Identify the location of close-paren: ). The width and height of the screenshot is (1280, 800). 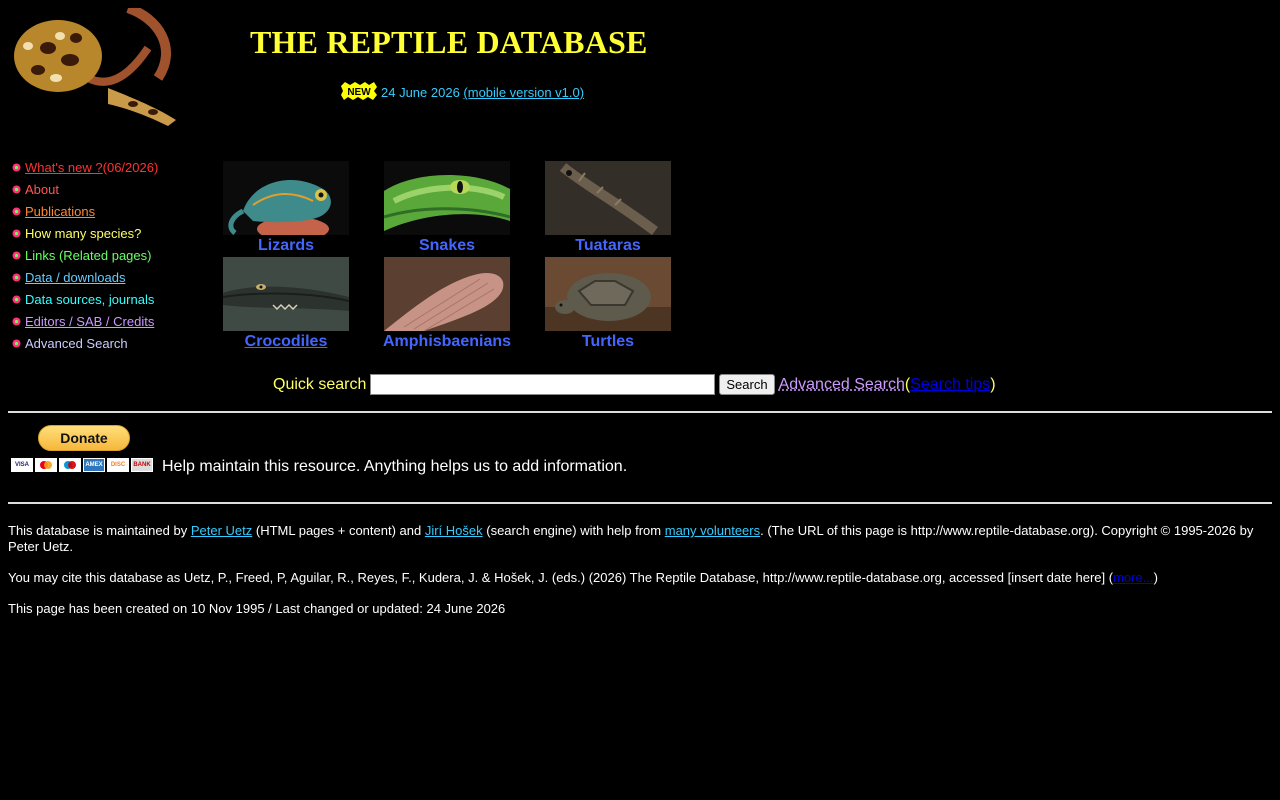
(993, 384).